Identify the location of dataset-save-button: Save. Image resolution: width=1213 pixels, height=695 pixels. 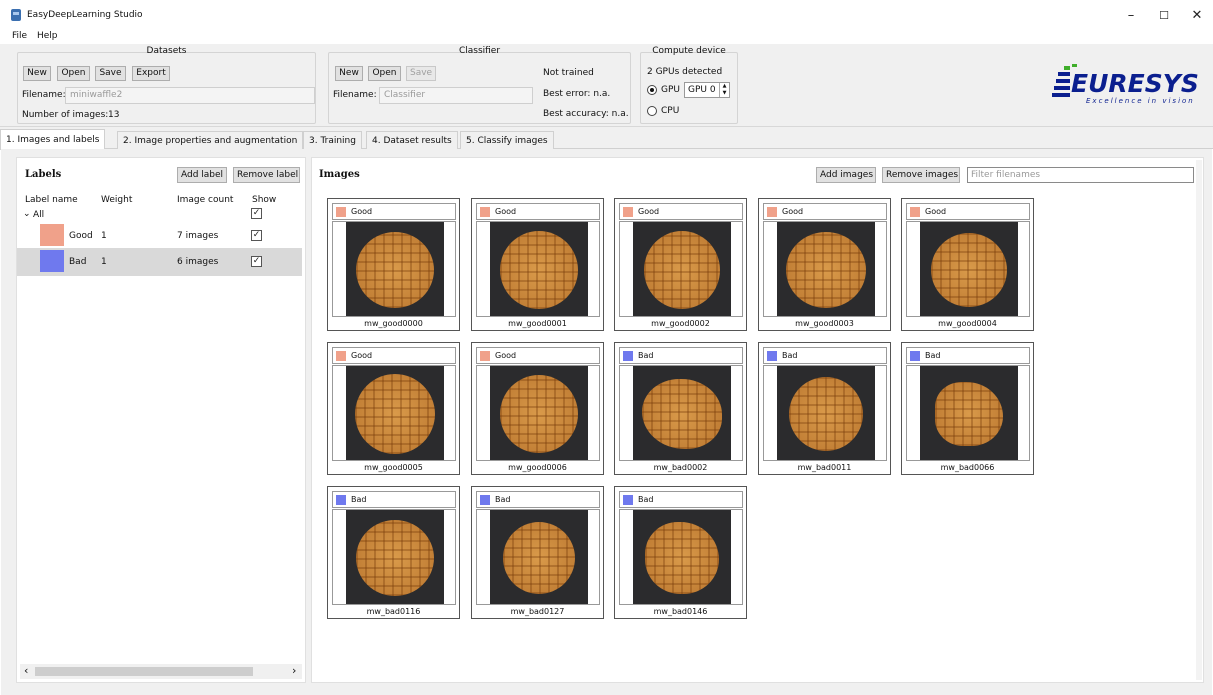
(110, 73).